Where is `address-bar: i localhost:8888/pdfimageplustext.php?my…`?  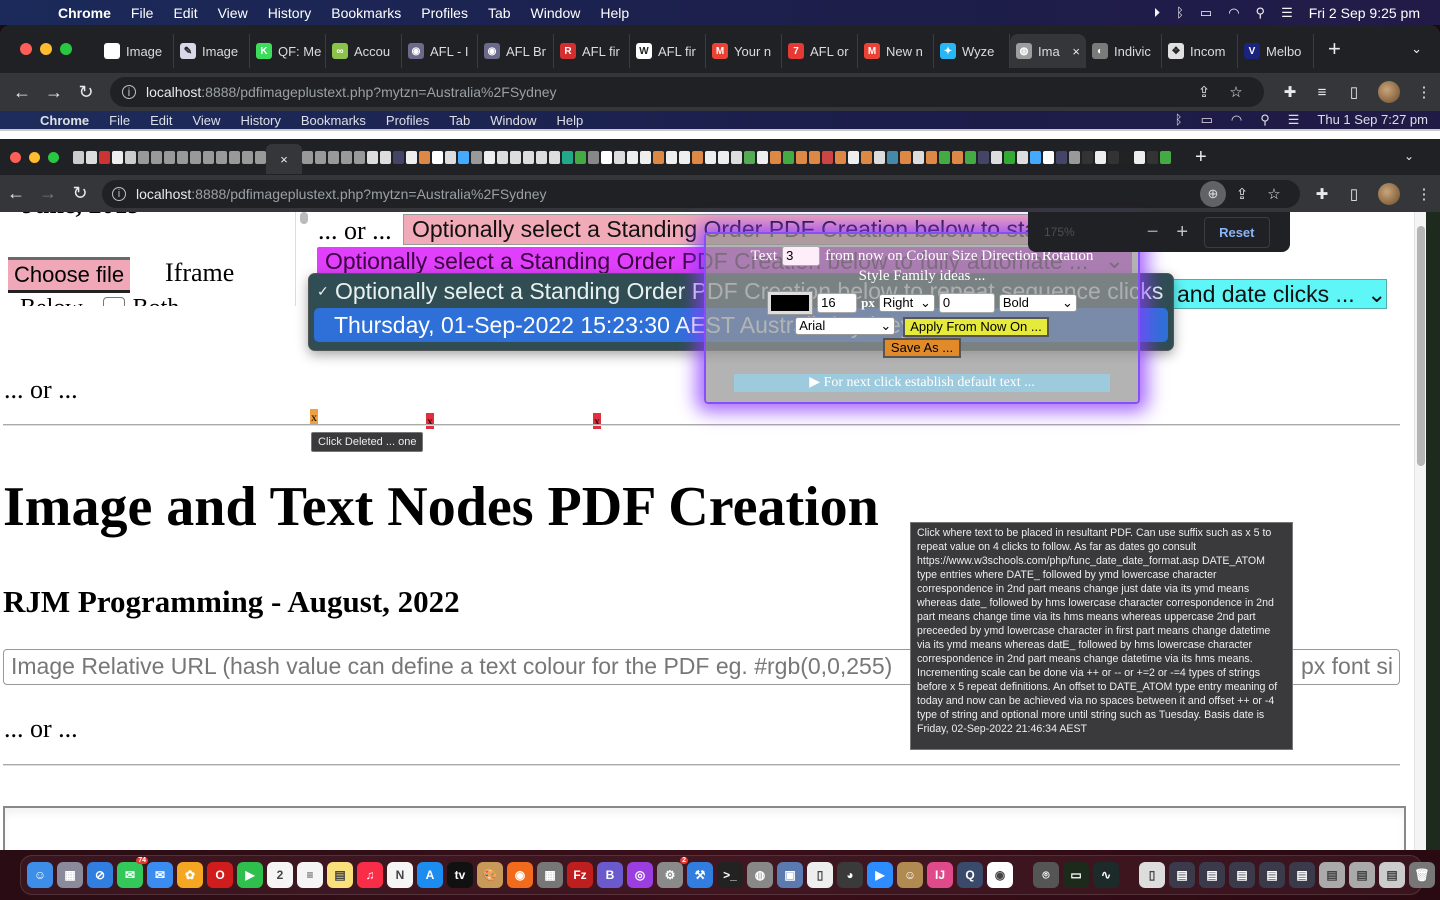 address-bar: i localhost:8888/pdfimageplustext.php?my… is located at coordinates (687, 92).